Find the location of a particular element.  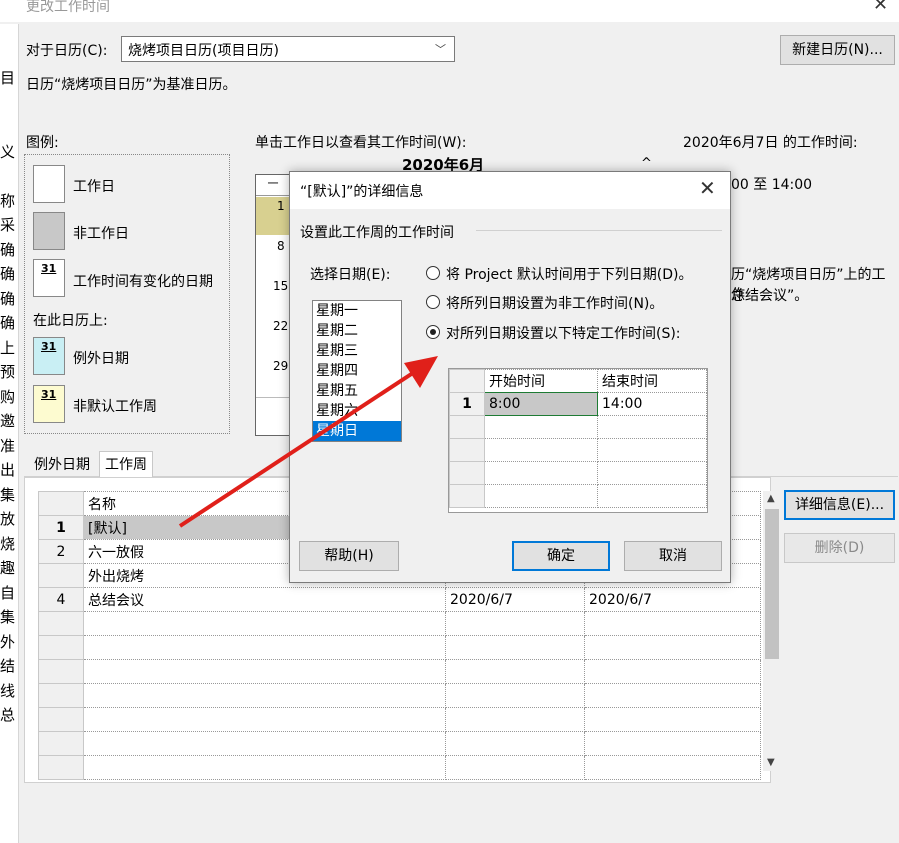

nondefault-week-number: 31 is located at coordinates (49, 394).